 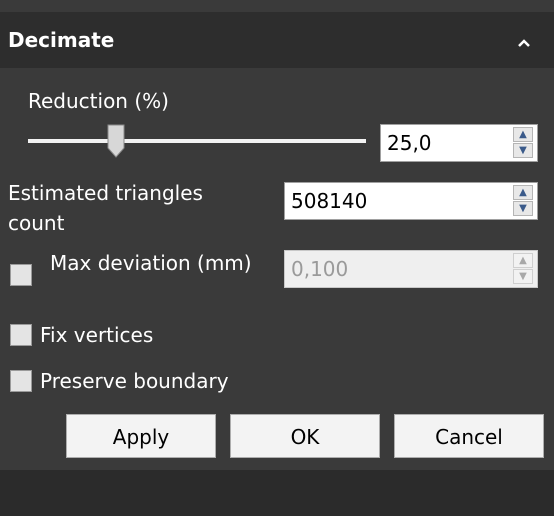 I want to click on apply-button: Apply, so click(x=141, y=436).